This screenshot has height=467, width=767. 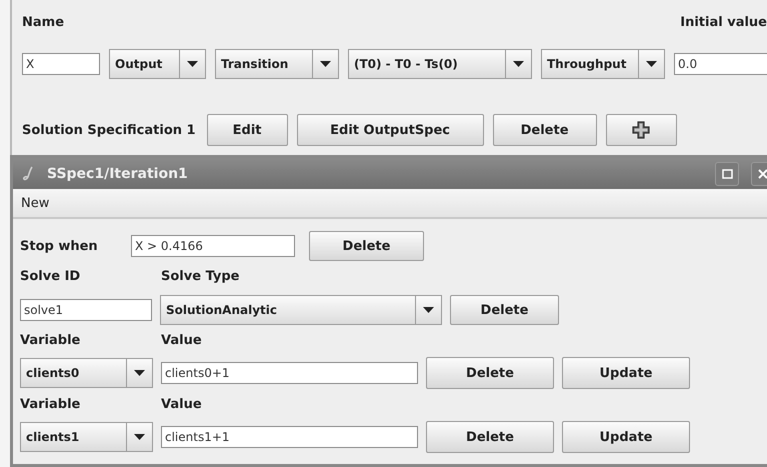 What do you see at coordinates (109, 130) in the screenshot?
I see `solution-specification-label: Solution Specification 1` at bounding box center [109, 130].